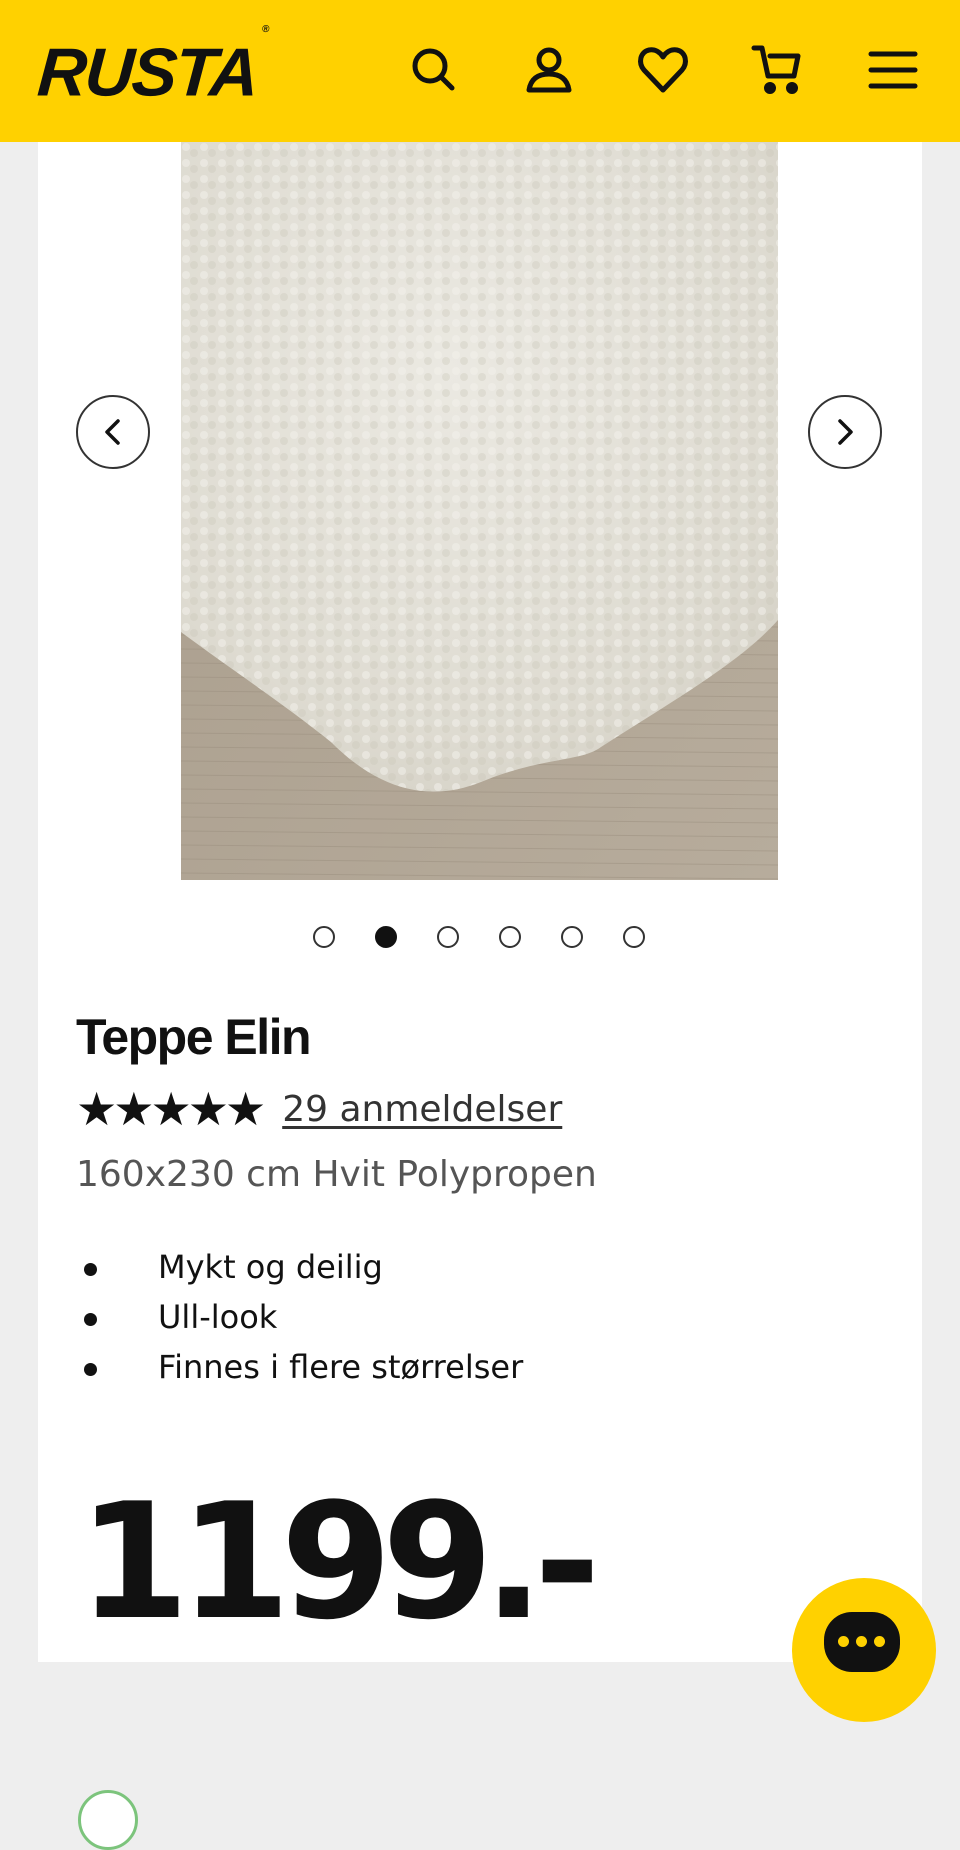 This screenshot has height=1850, width=960. Describe the element at coordinates (108, 1820) in the screenshot. I see `badge-icon` at that location.